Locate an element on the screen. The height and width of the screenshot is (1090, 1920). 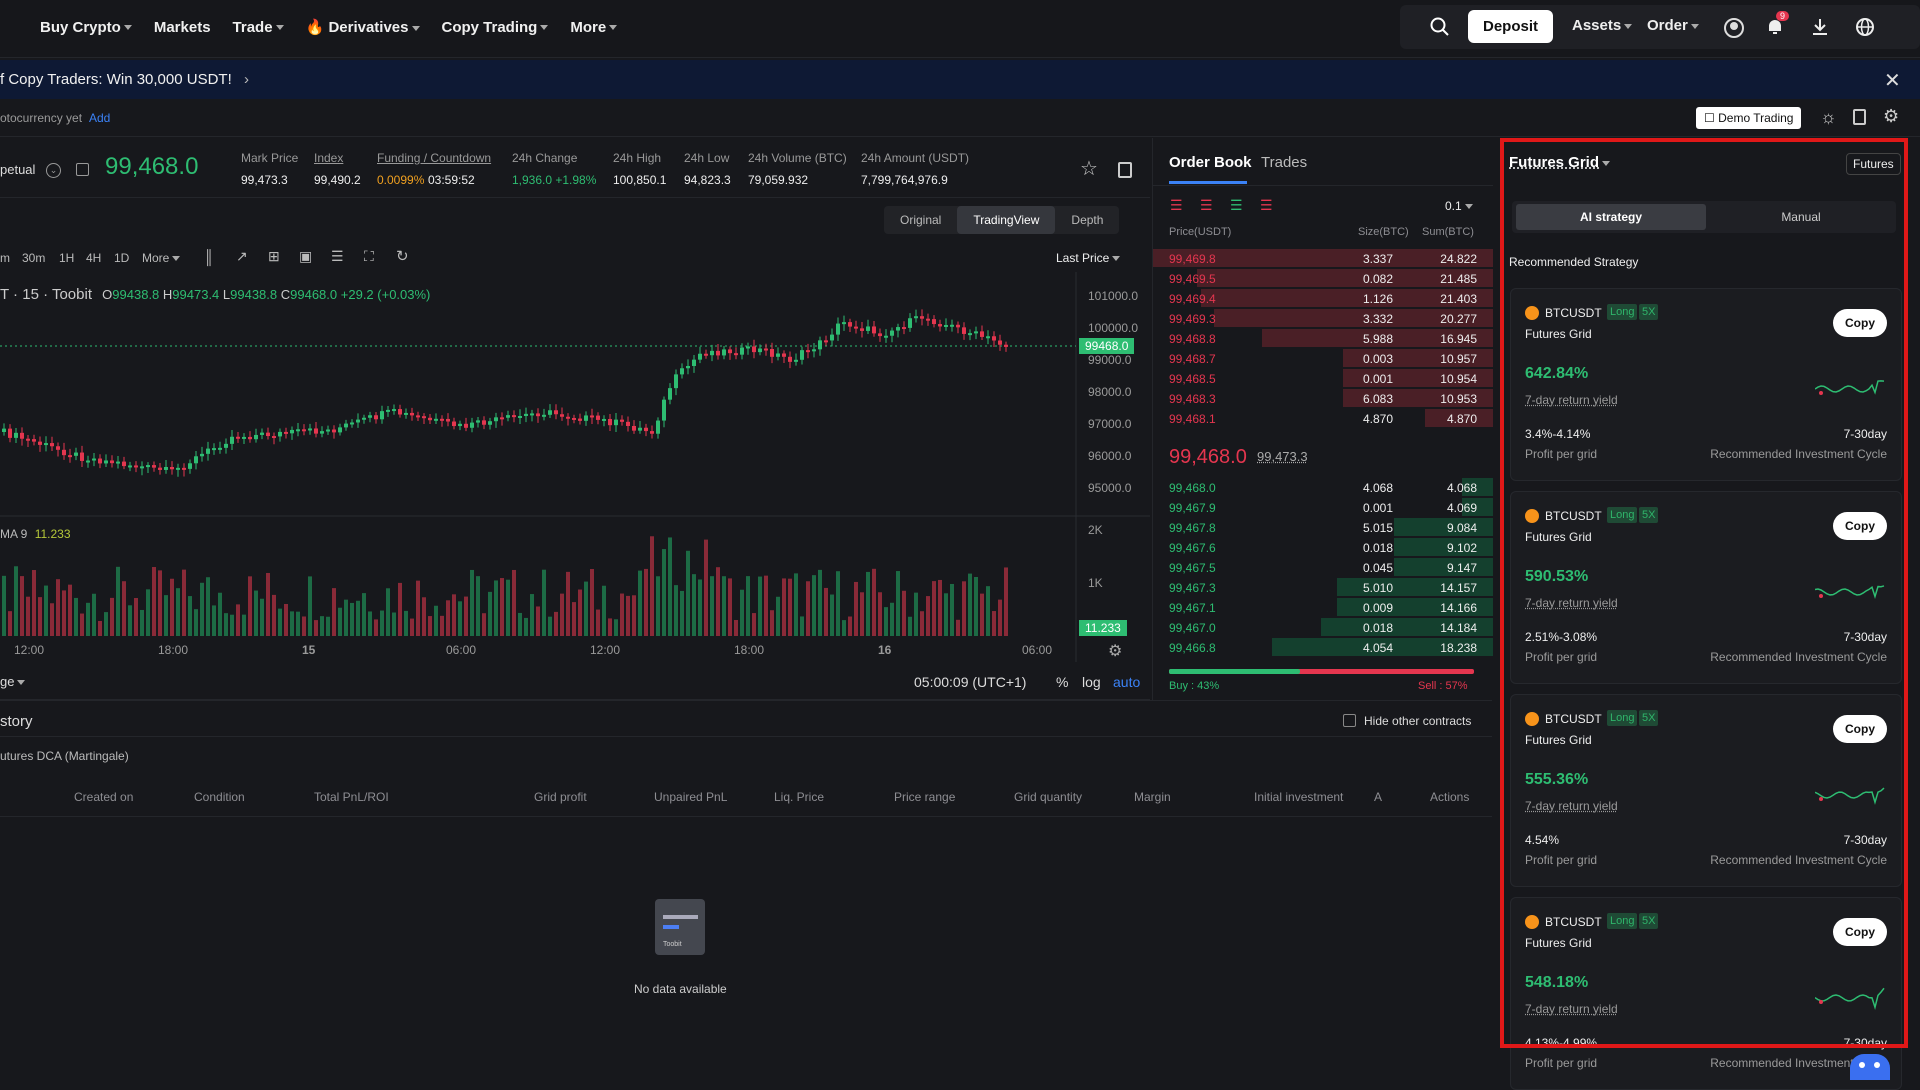
bell-icon: 9 is located at coordinates (1778, 23).